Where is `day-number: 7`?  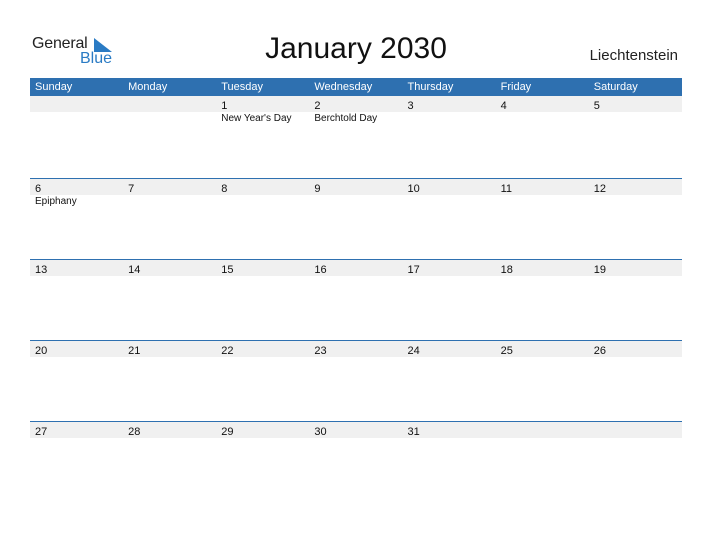 day-number: 7 is located at coordinates (131, 189).